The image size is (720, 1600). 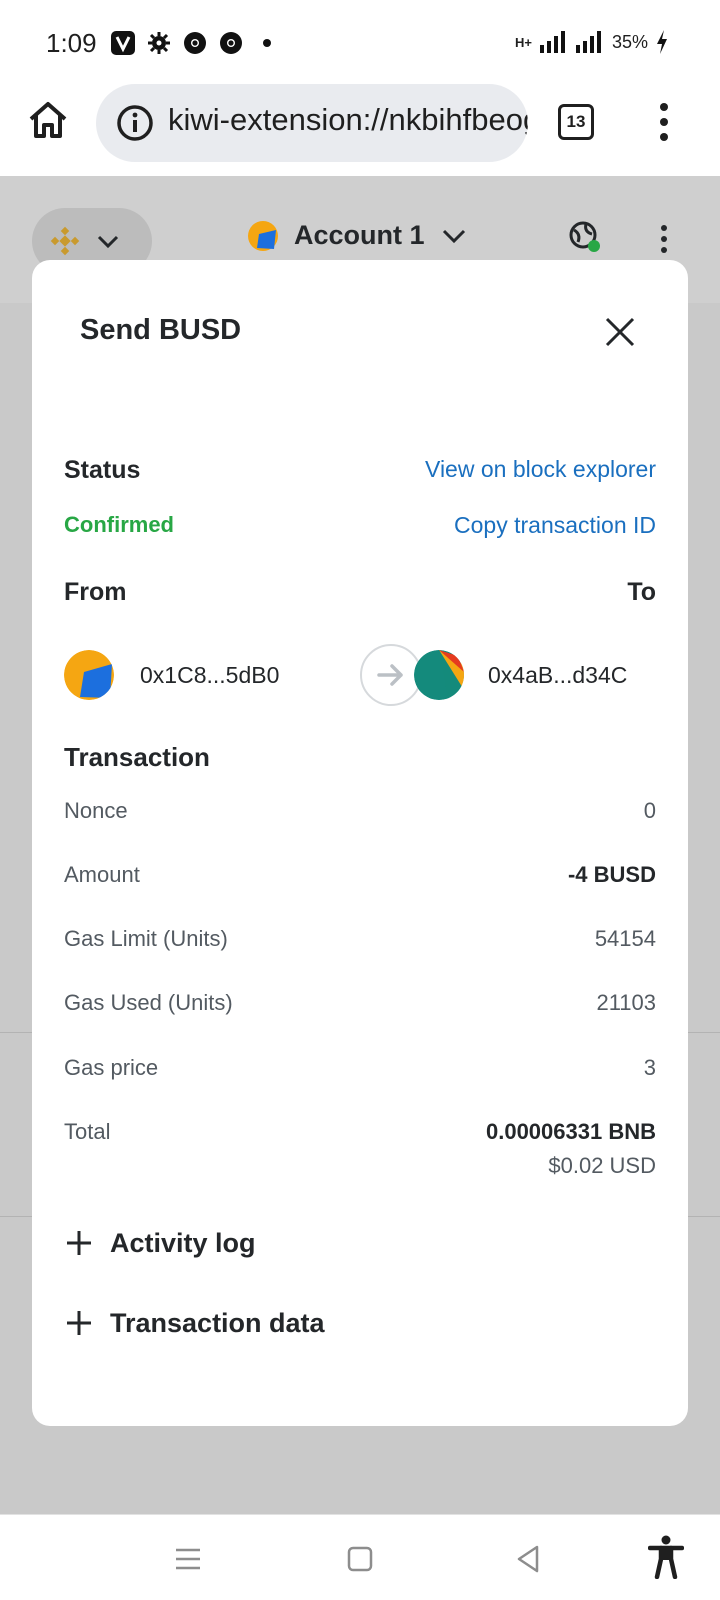 What do you see at coordinates (102, 874) in the screenshot?
I see `row-label: Amount` at bounding box center [102, 874].